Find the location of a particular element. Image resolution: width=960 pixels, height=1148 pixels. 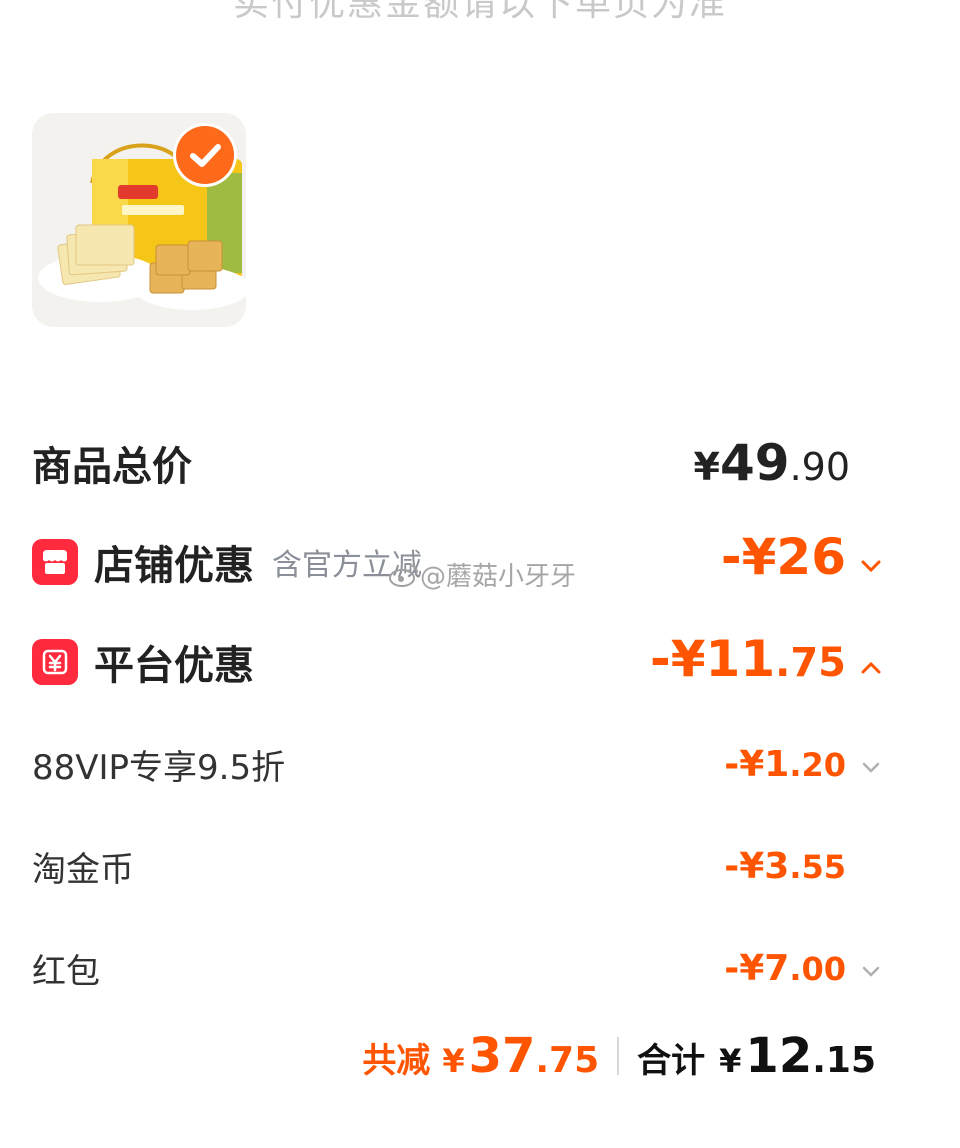

discount-item-label: 红包 is located at coordinates (66, 972).